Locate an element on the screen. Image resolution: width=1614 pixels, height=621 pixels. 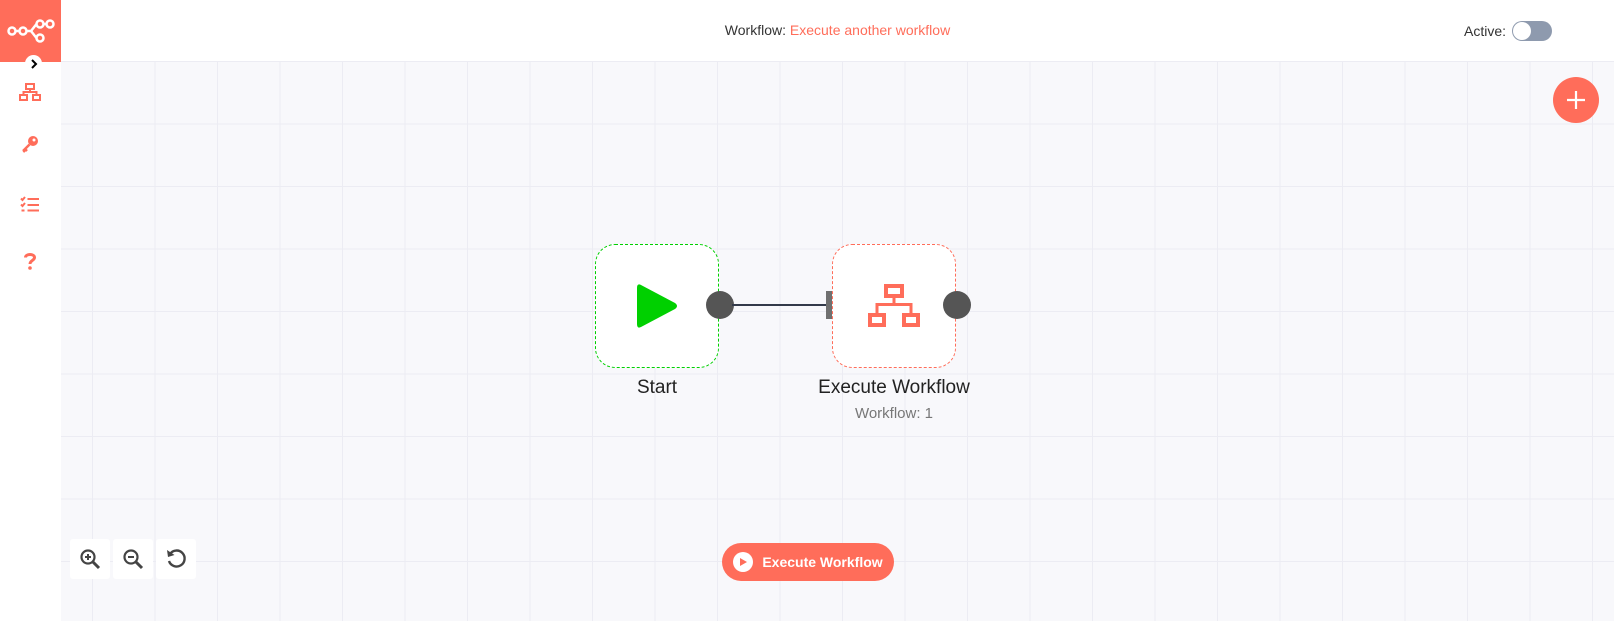
question-icon is located at coordinates (30, 261).